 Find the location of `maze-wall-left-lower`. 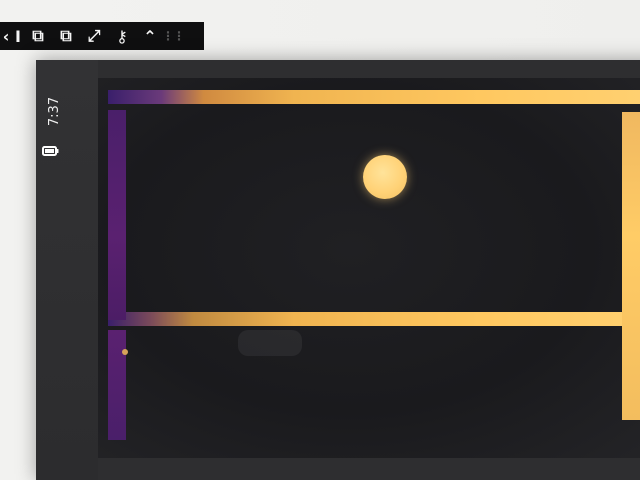

maze-wall-left-lower is located at coordinates (117, 385).